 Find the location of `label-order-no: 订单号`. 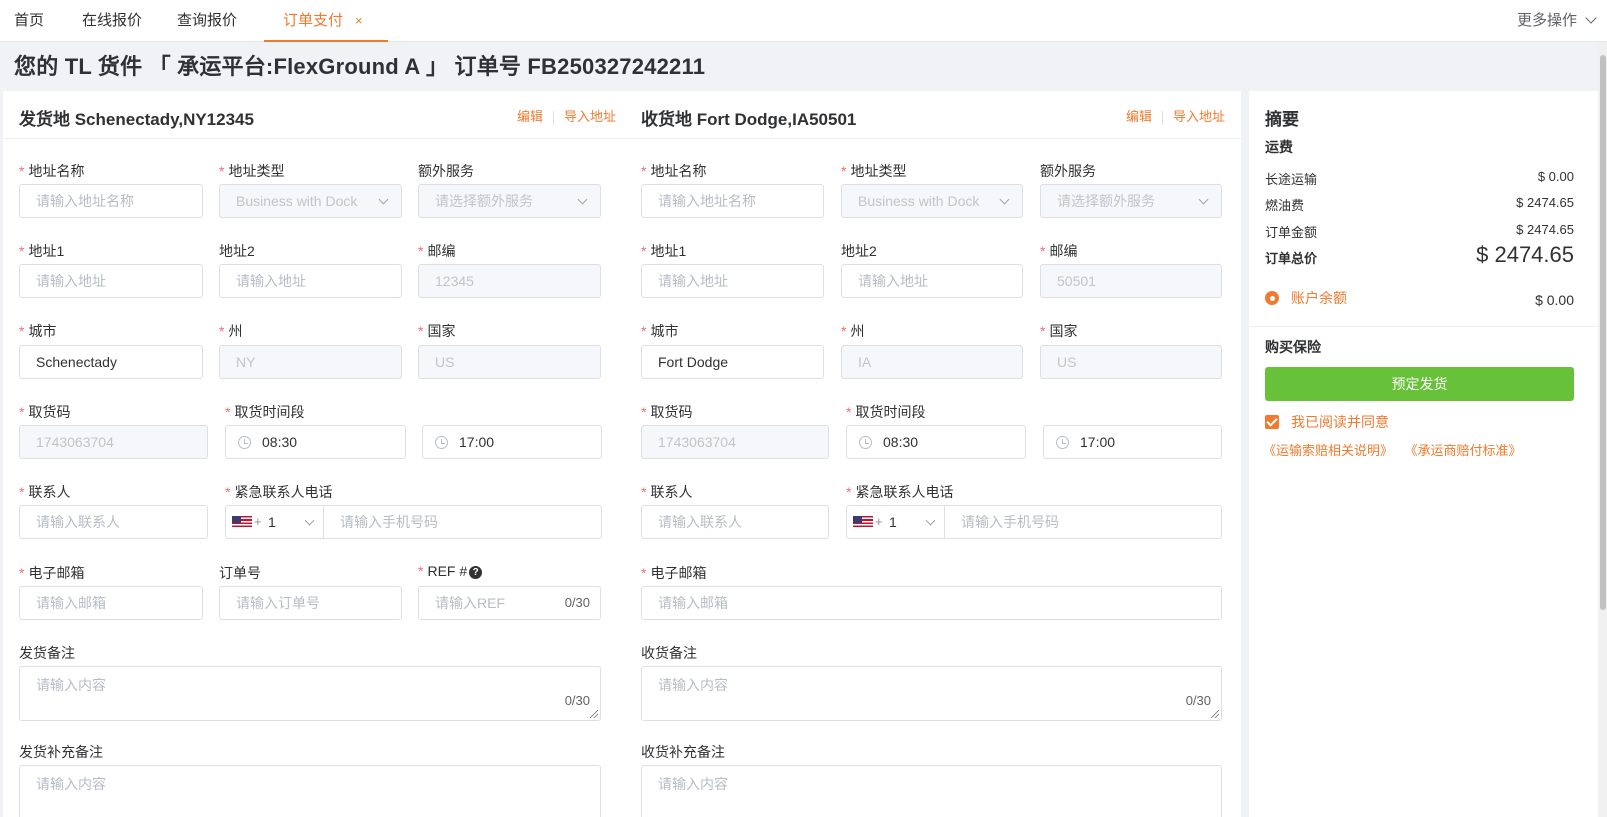

label-order-no: 订单号 is located at coordinates (240, 573).